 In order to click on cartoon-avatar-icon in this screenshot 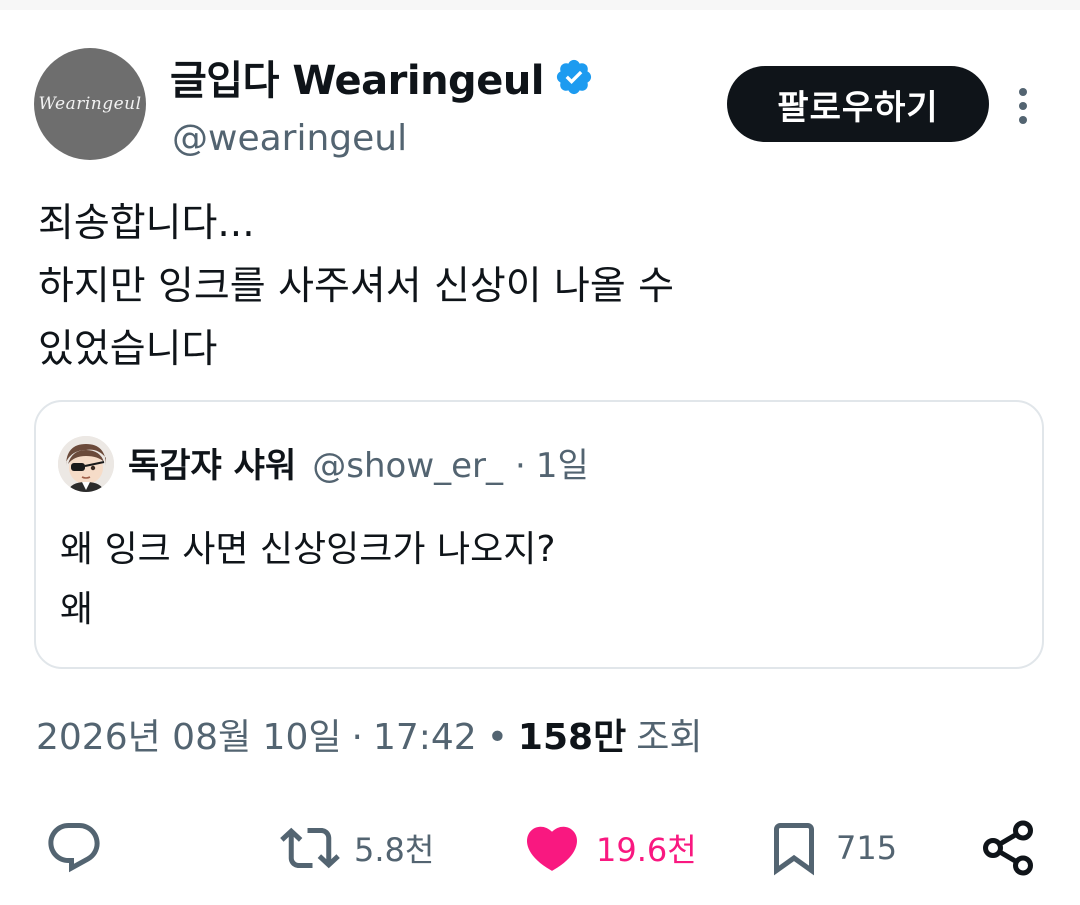, I will do `click(86, 464)`.